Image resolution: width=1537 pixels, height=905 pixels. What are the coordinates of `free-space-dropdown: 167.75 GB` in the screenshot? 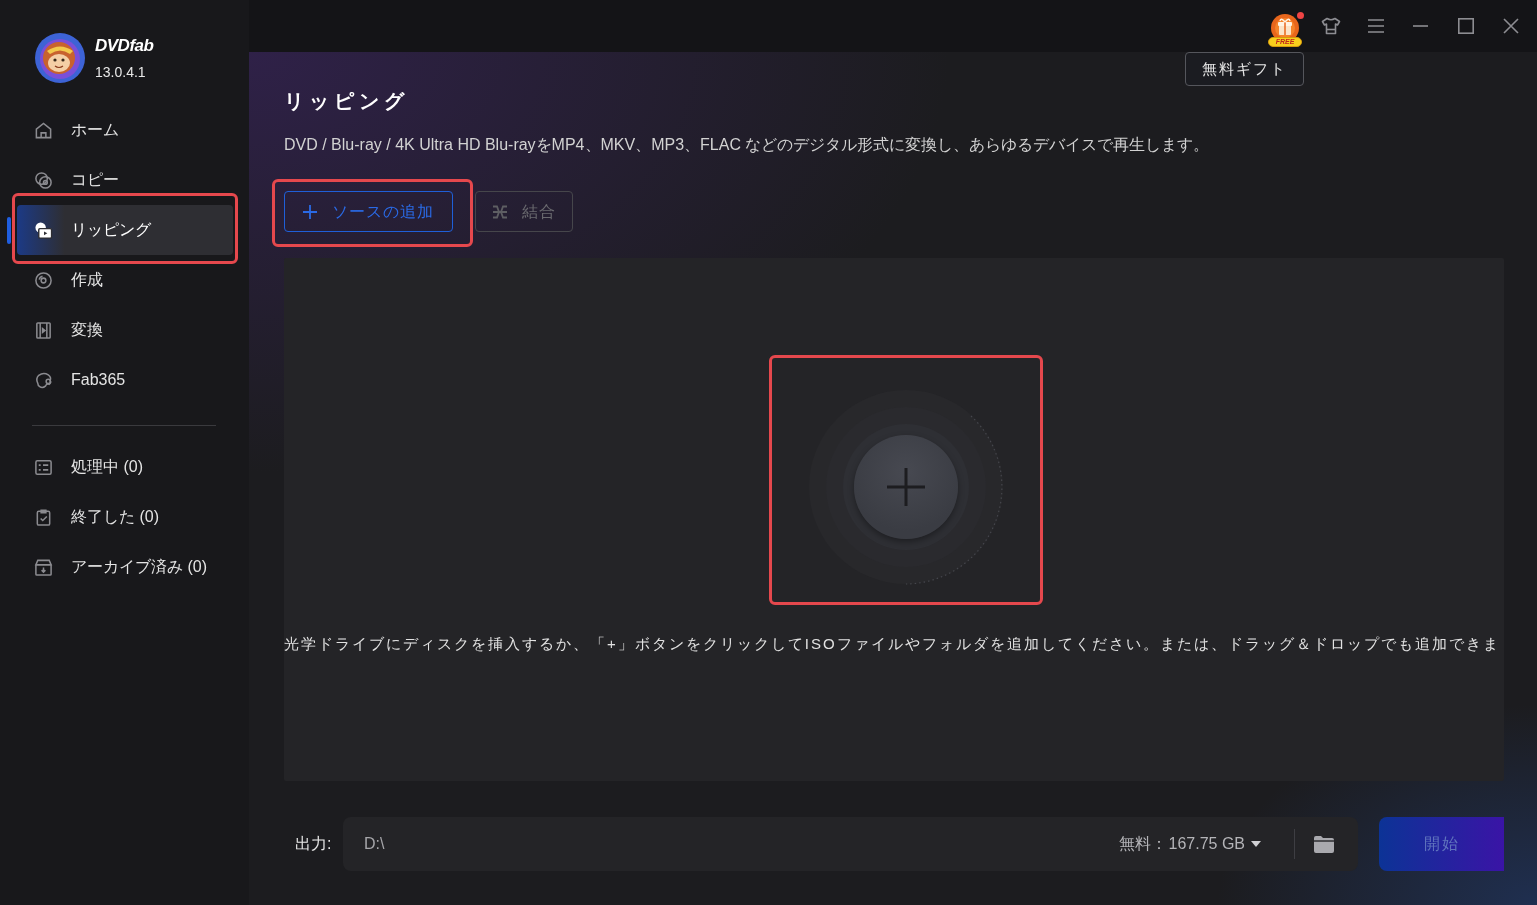 It's located at (1214, 844).